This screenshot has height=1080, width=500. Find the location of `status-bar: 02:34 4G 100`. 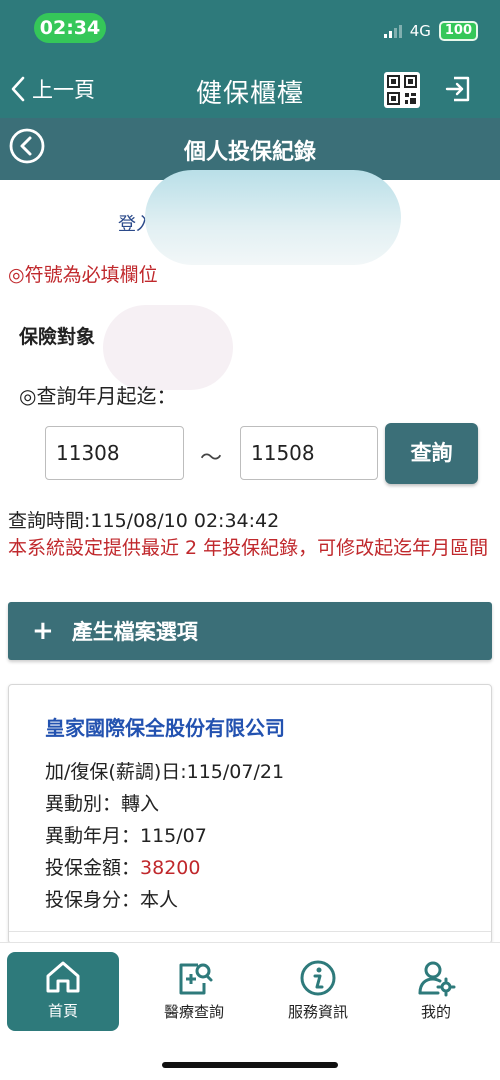

status-bar: 02:34 4G 100 is located at coordinates (250, 30).